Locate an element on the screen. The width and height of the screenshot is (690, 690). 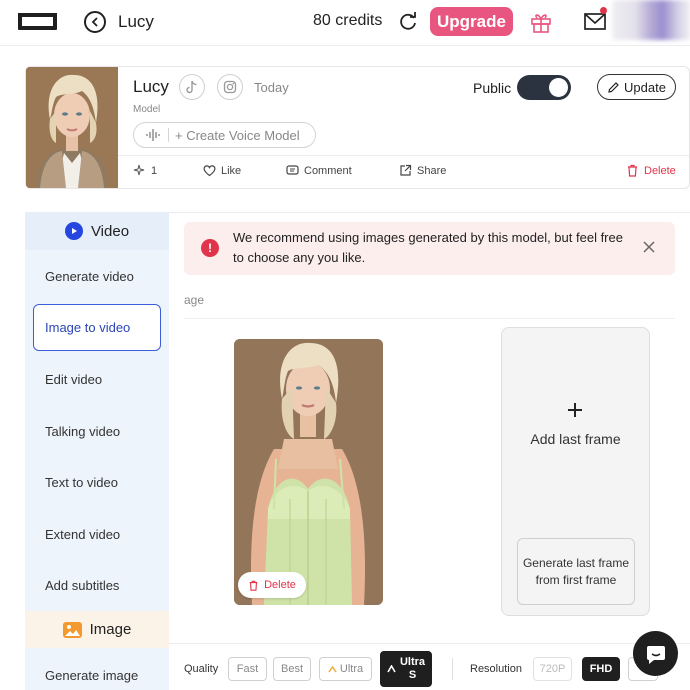
comment-label: Comment is located at coordinates (328, 170).